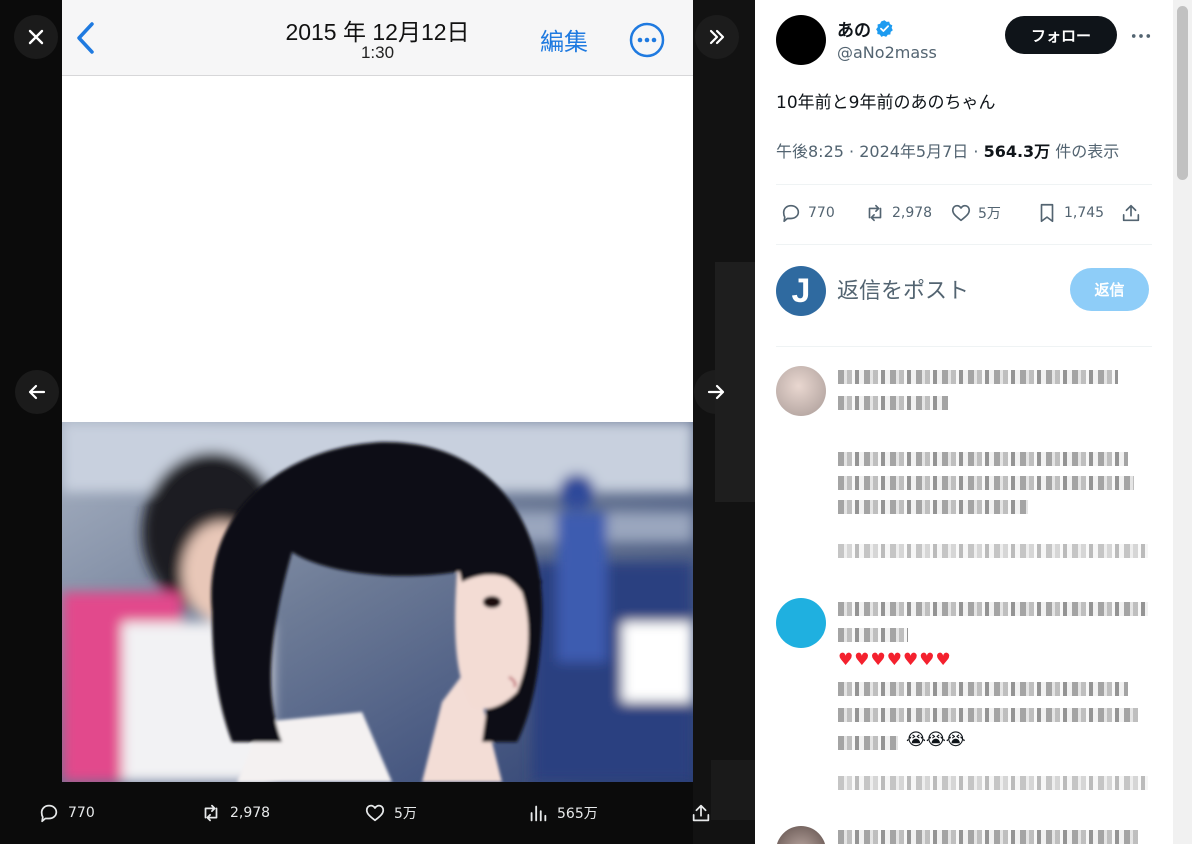 The width and height of the screenshot is (1192, 844). What do you see at coordinates (936, 740) in the screenshot?
I see `crying-emoji-icon: 😭😭😭` at bounding box center [936, 740].